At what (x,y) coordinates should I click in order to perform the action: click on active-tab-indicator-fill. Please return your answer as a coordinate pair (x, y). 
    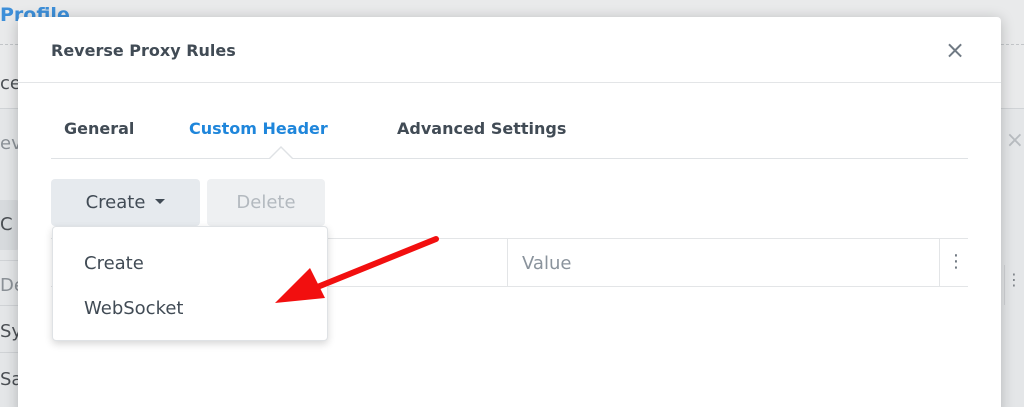
    Looking at the image, I should click on (281, 153).